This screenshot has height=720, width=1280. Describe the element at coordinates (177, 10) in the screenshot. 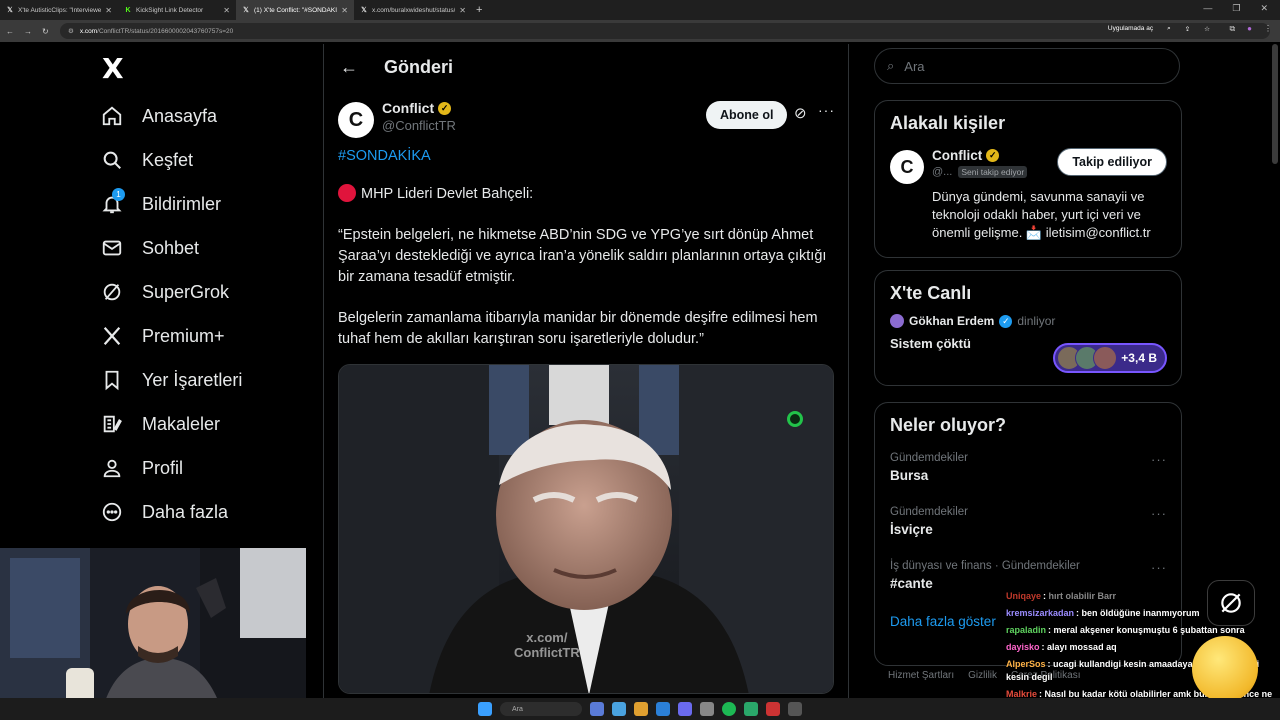

I see `browser-tab: K KickSight Link Detector ✕` at that location.